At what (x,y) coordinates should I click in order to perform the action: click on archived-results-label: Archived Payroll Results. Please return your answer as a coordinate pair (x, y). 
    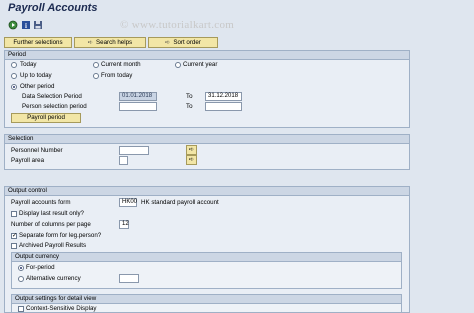
    Looking at the image, I should click on (53, 245).